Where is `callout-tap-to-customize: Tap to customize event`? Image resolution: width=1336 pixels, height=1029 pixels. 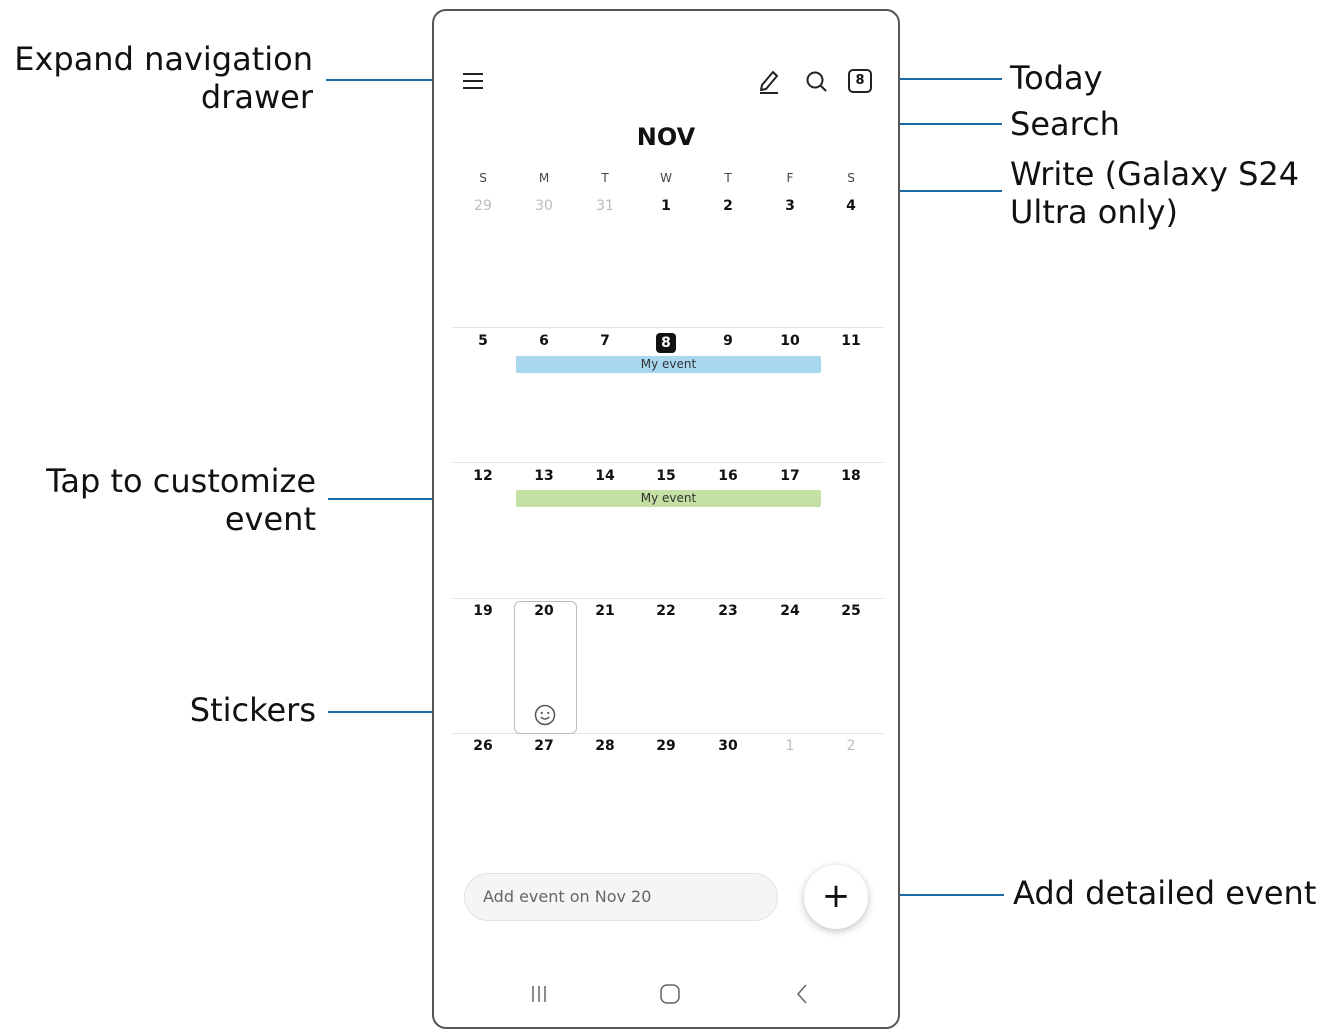 callout-tap-to-customize: Tap to customize event is located at coordinates (158, 500).